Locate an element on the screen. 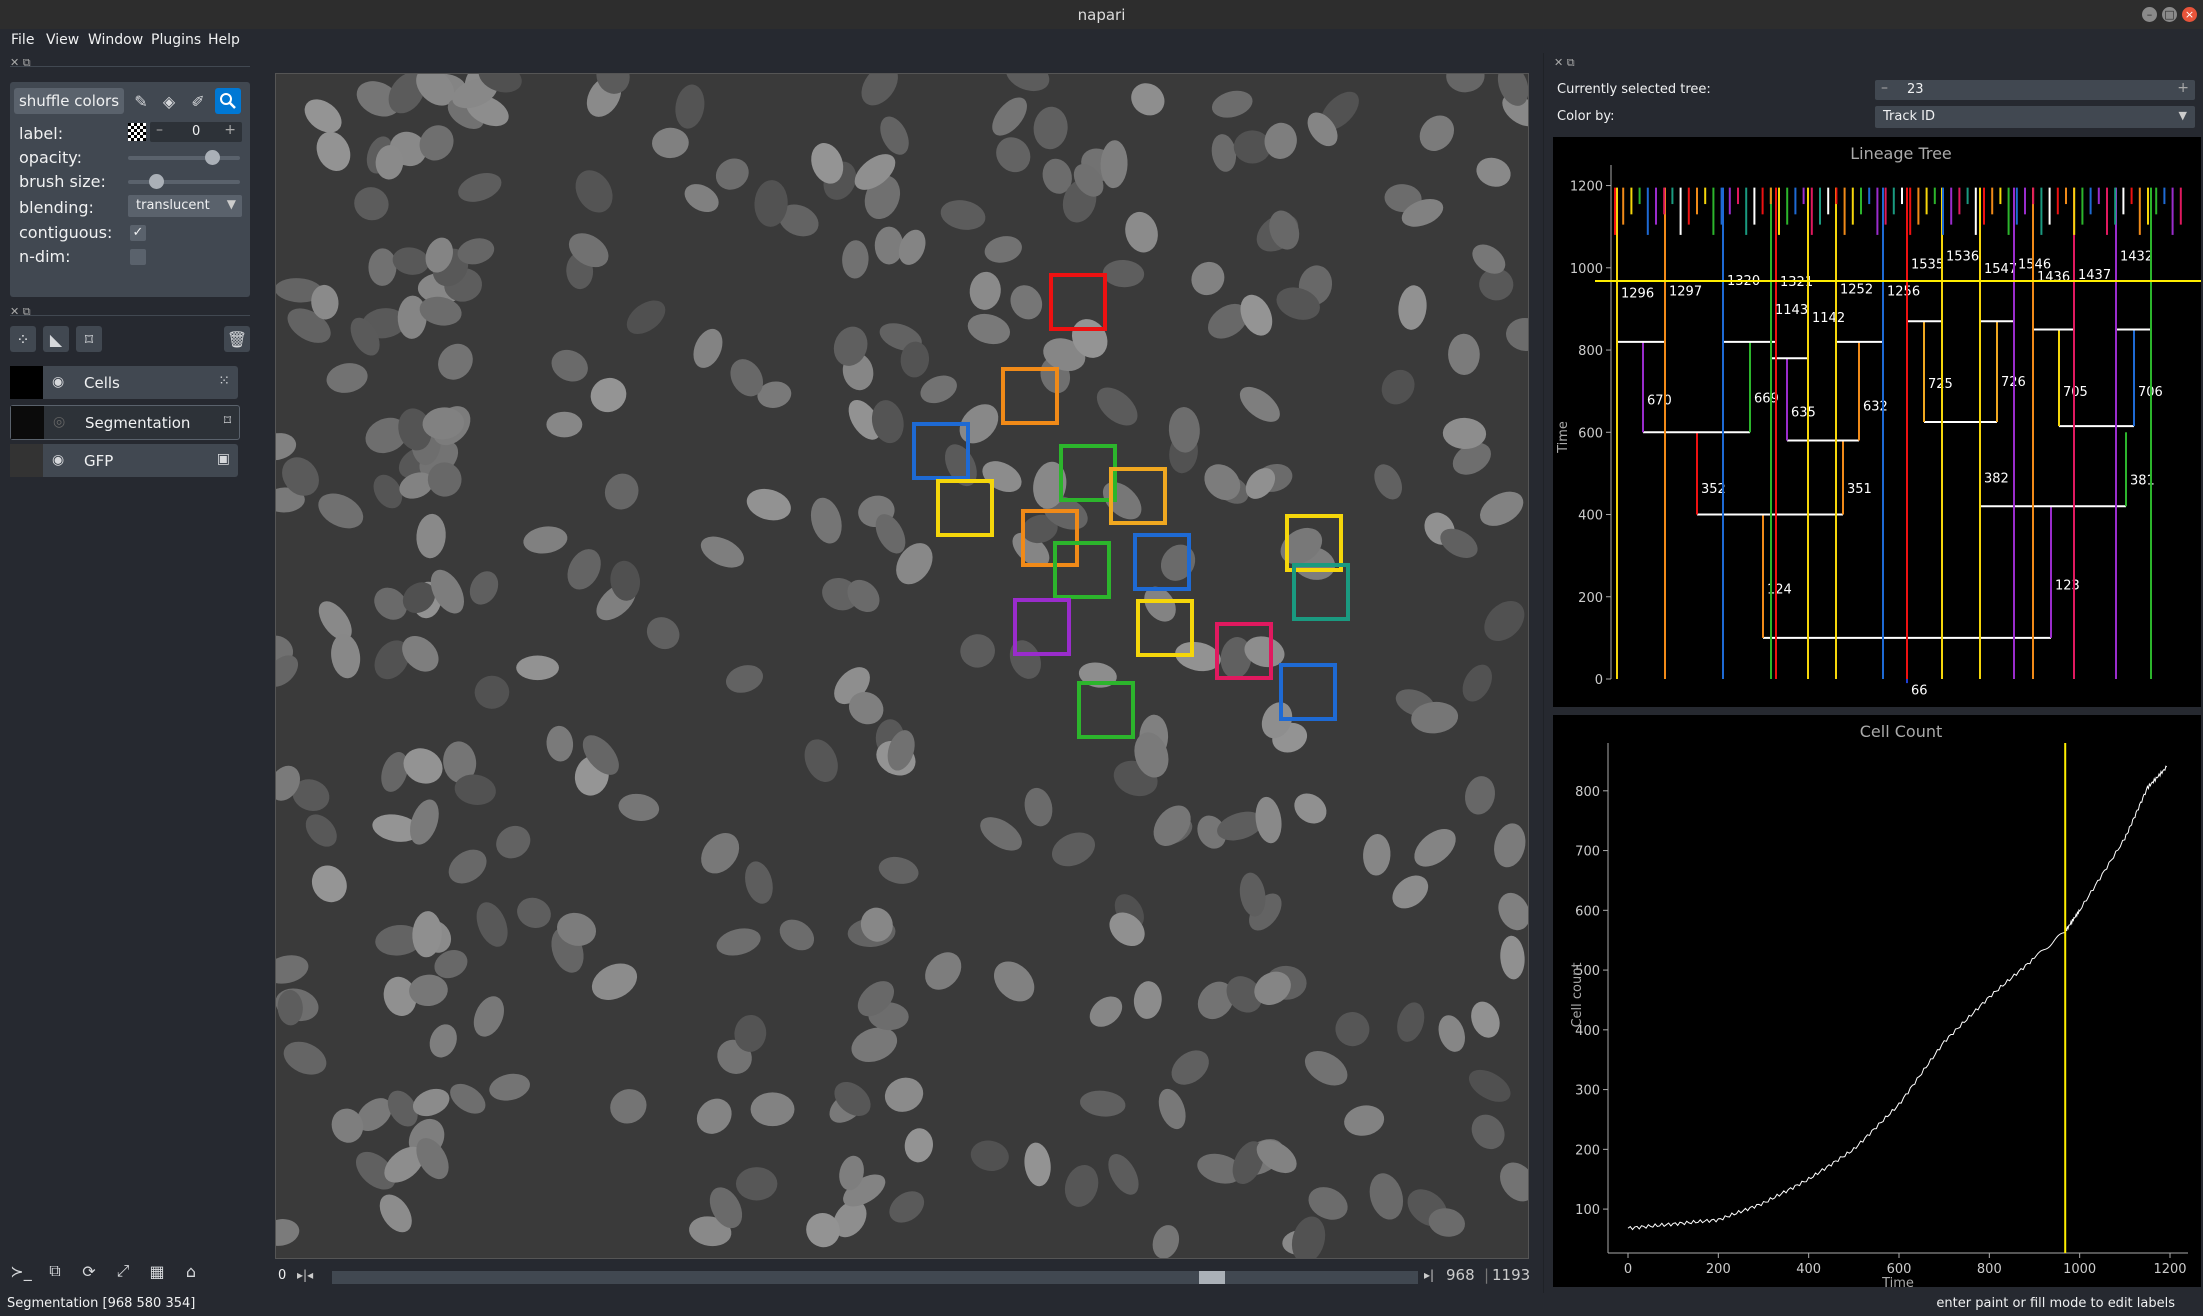 The image size is (2203, 1316). menu-file: File is located at coordinates (22, 40).